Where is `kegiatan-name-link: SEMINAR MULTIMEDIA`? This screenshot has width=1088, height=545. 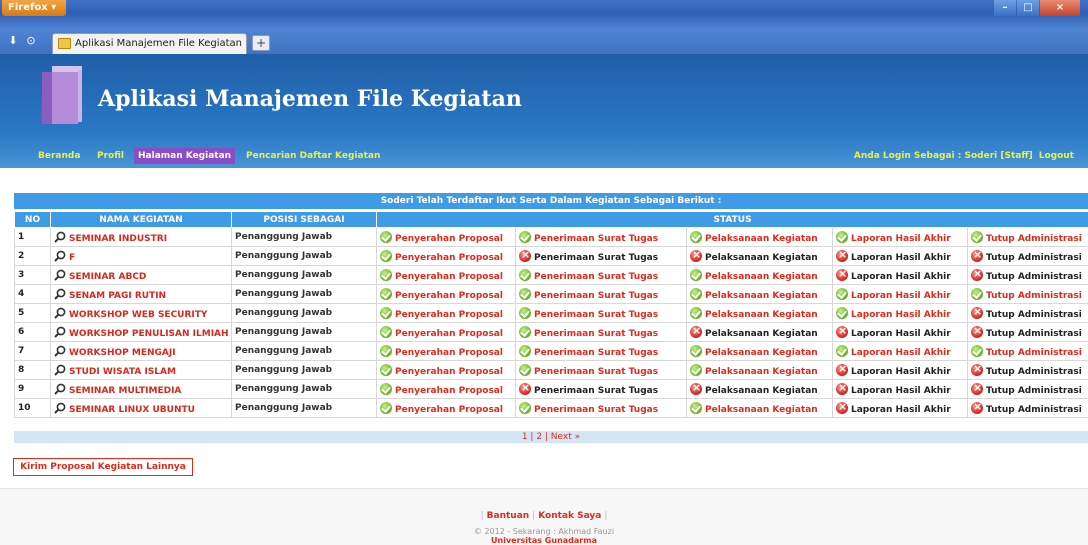 kegiatan-name-link: SEMINAR MULTIMEDIA is located at coordinates (125, 391).